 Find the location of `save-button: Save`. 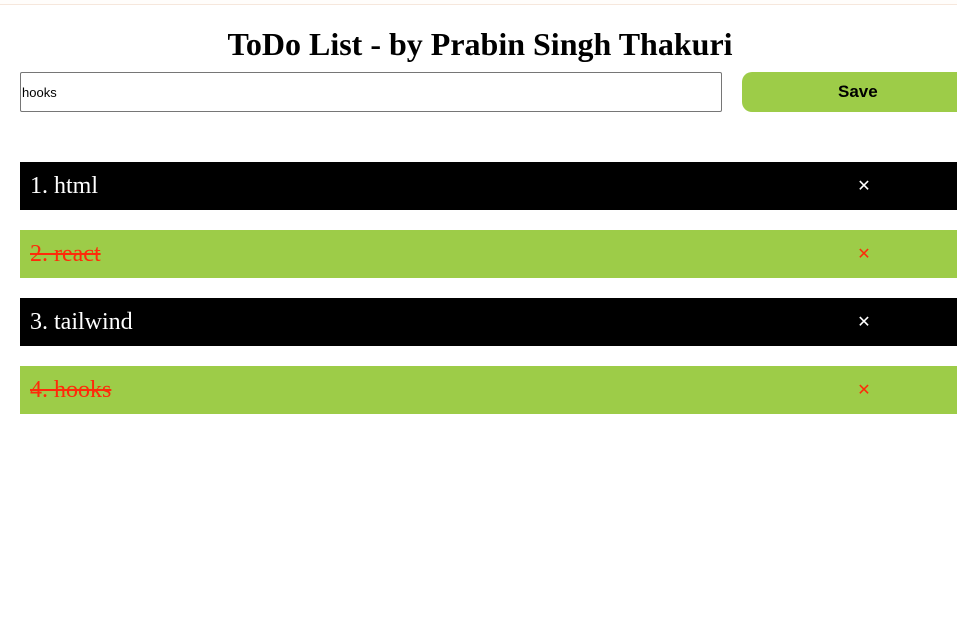

save-button: Save is located at coordinates (849, 92).